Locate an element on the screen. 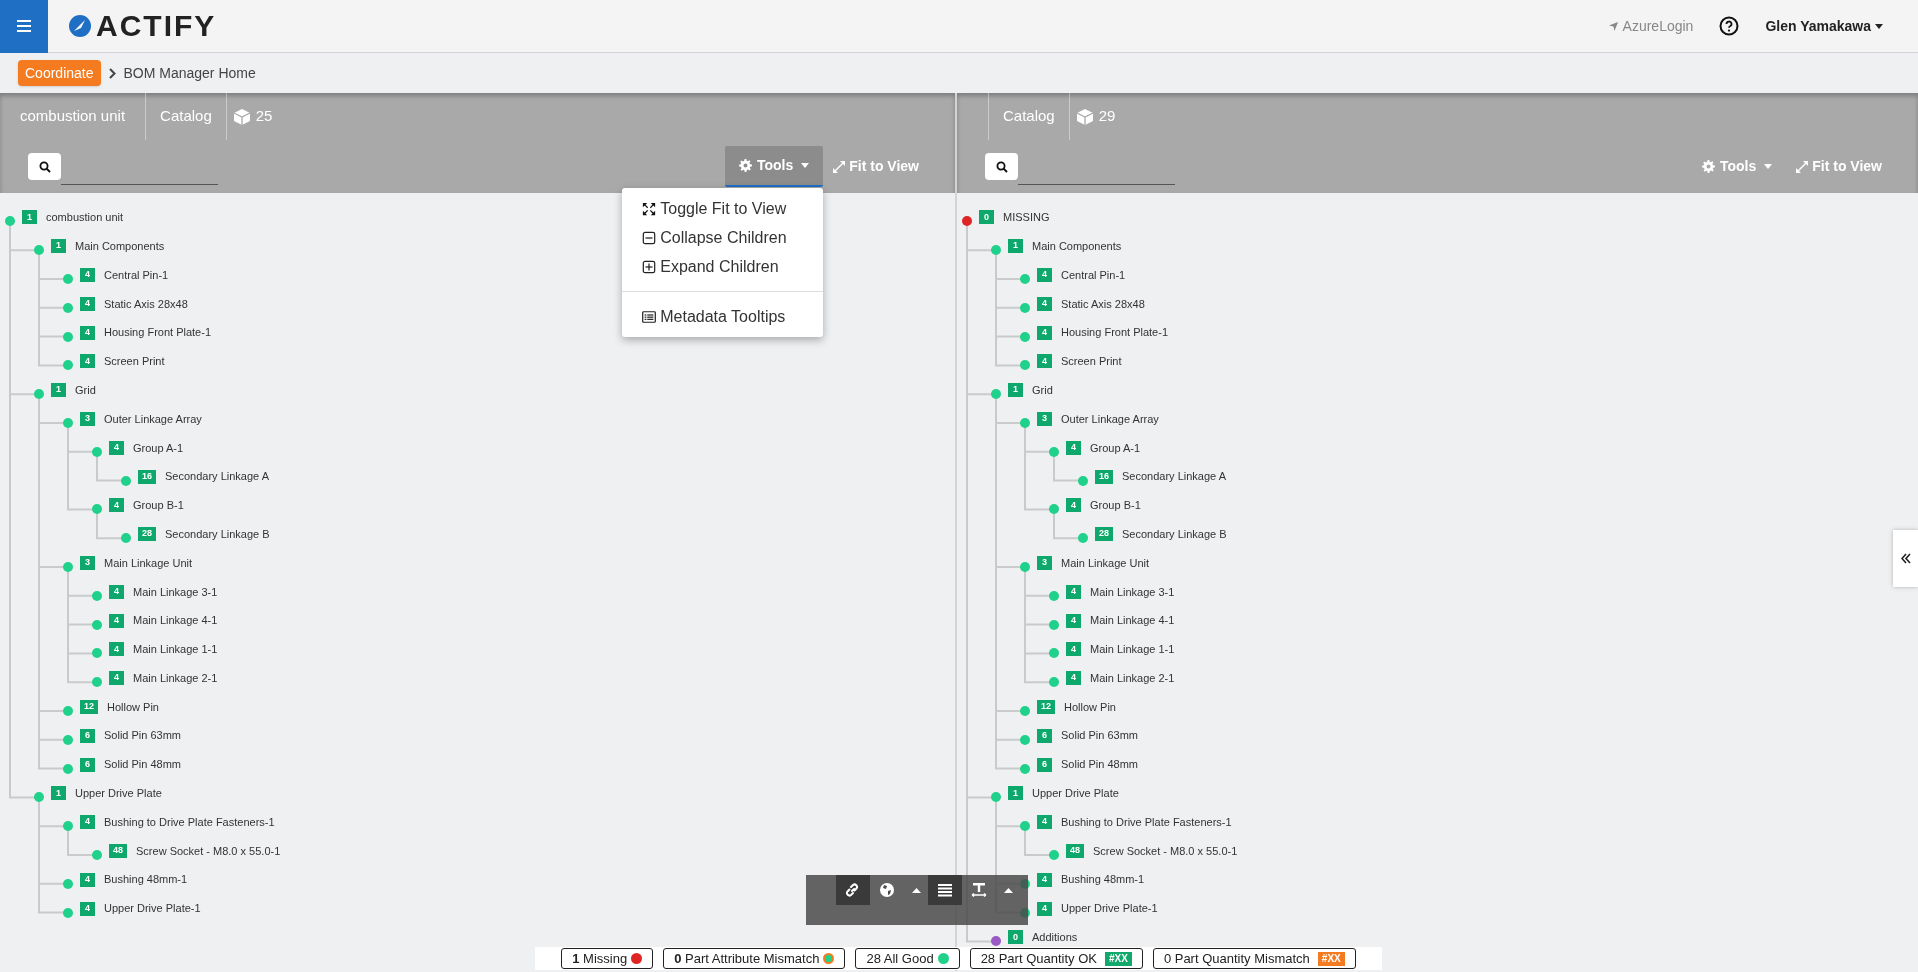 This screenshot has width=1918, height=972. quantity-badge: 28 is located at coordinates (147, 534).